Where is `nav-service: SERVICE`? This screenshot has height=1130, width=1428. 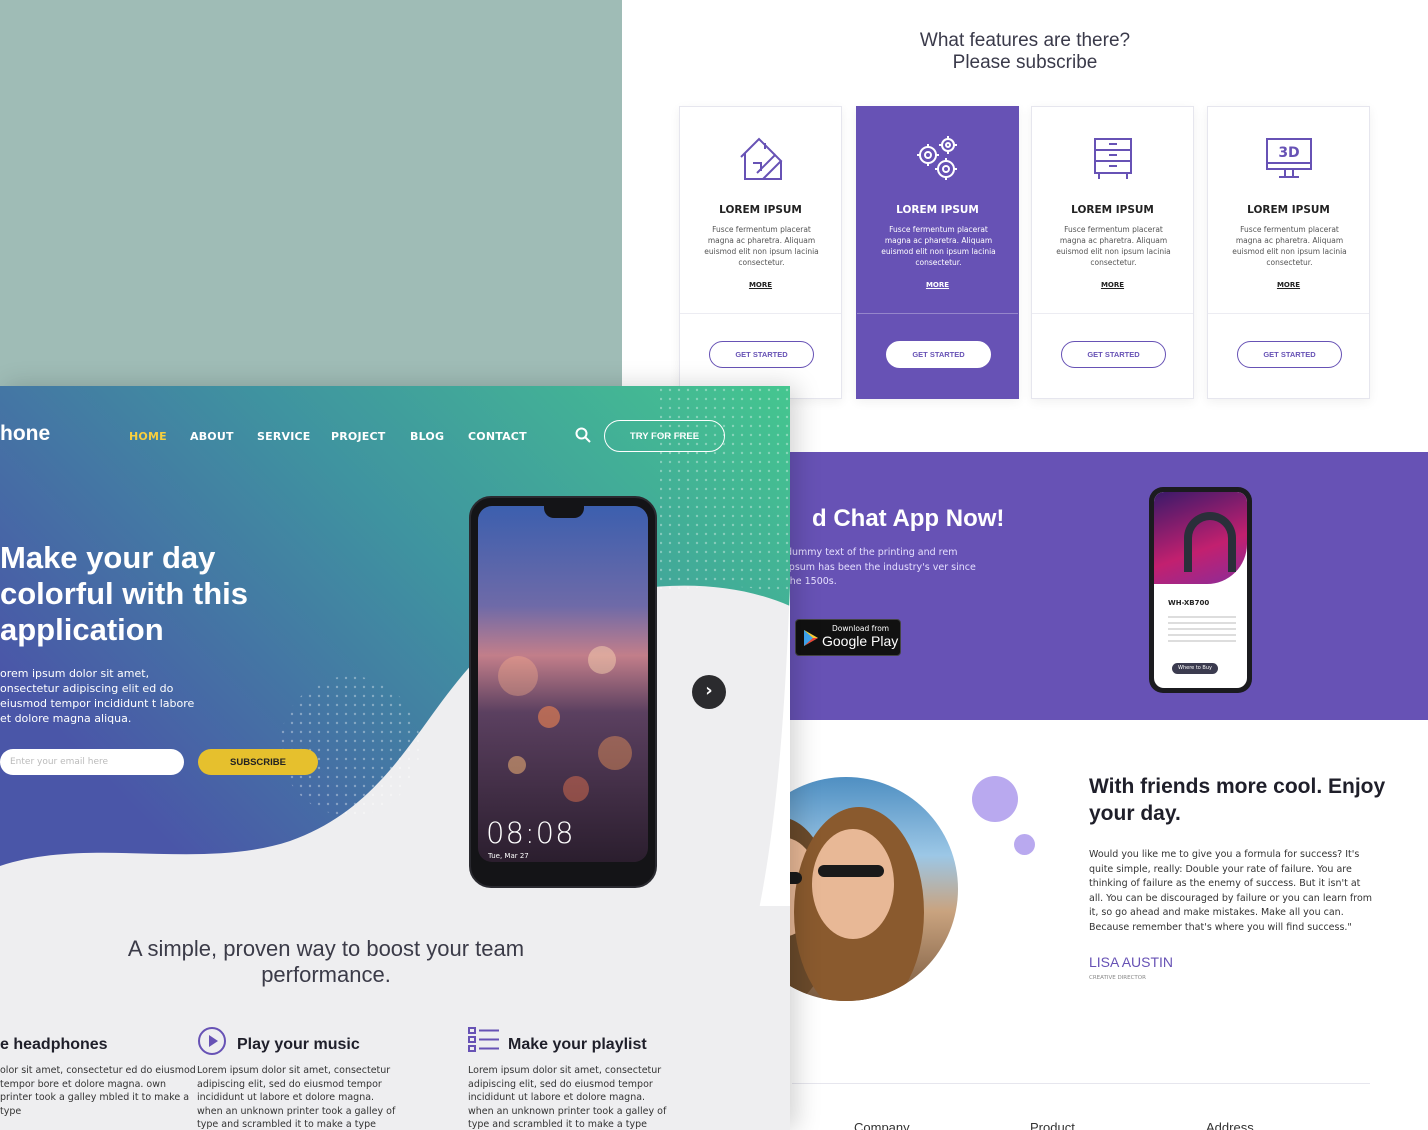
nav-service: SERVICE is located at coordinates (284, 436).